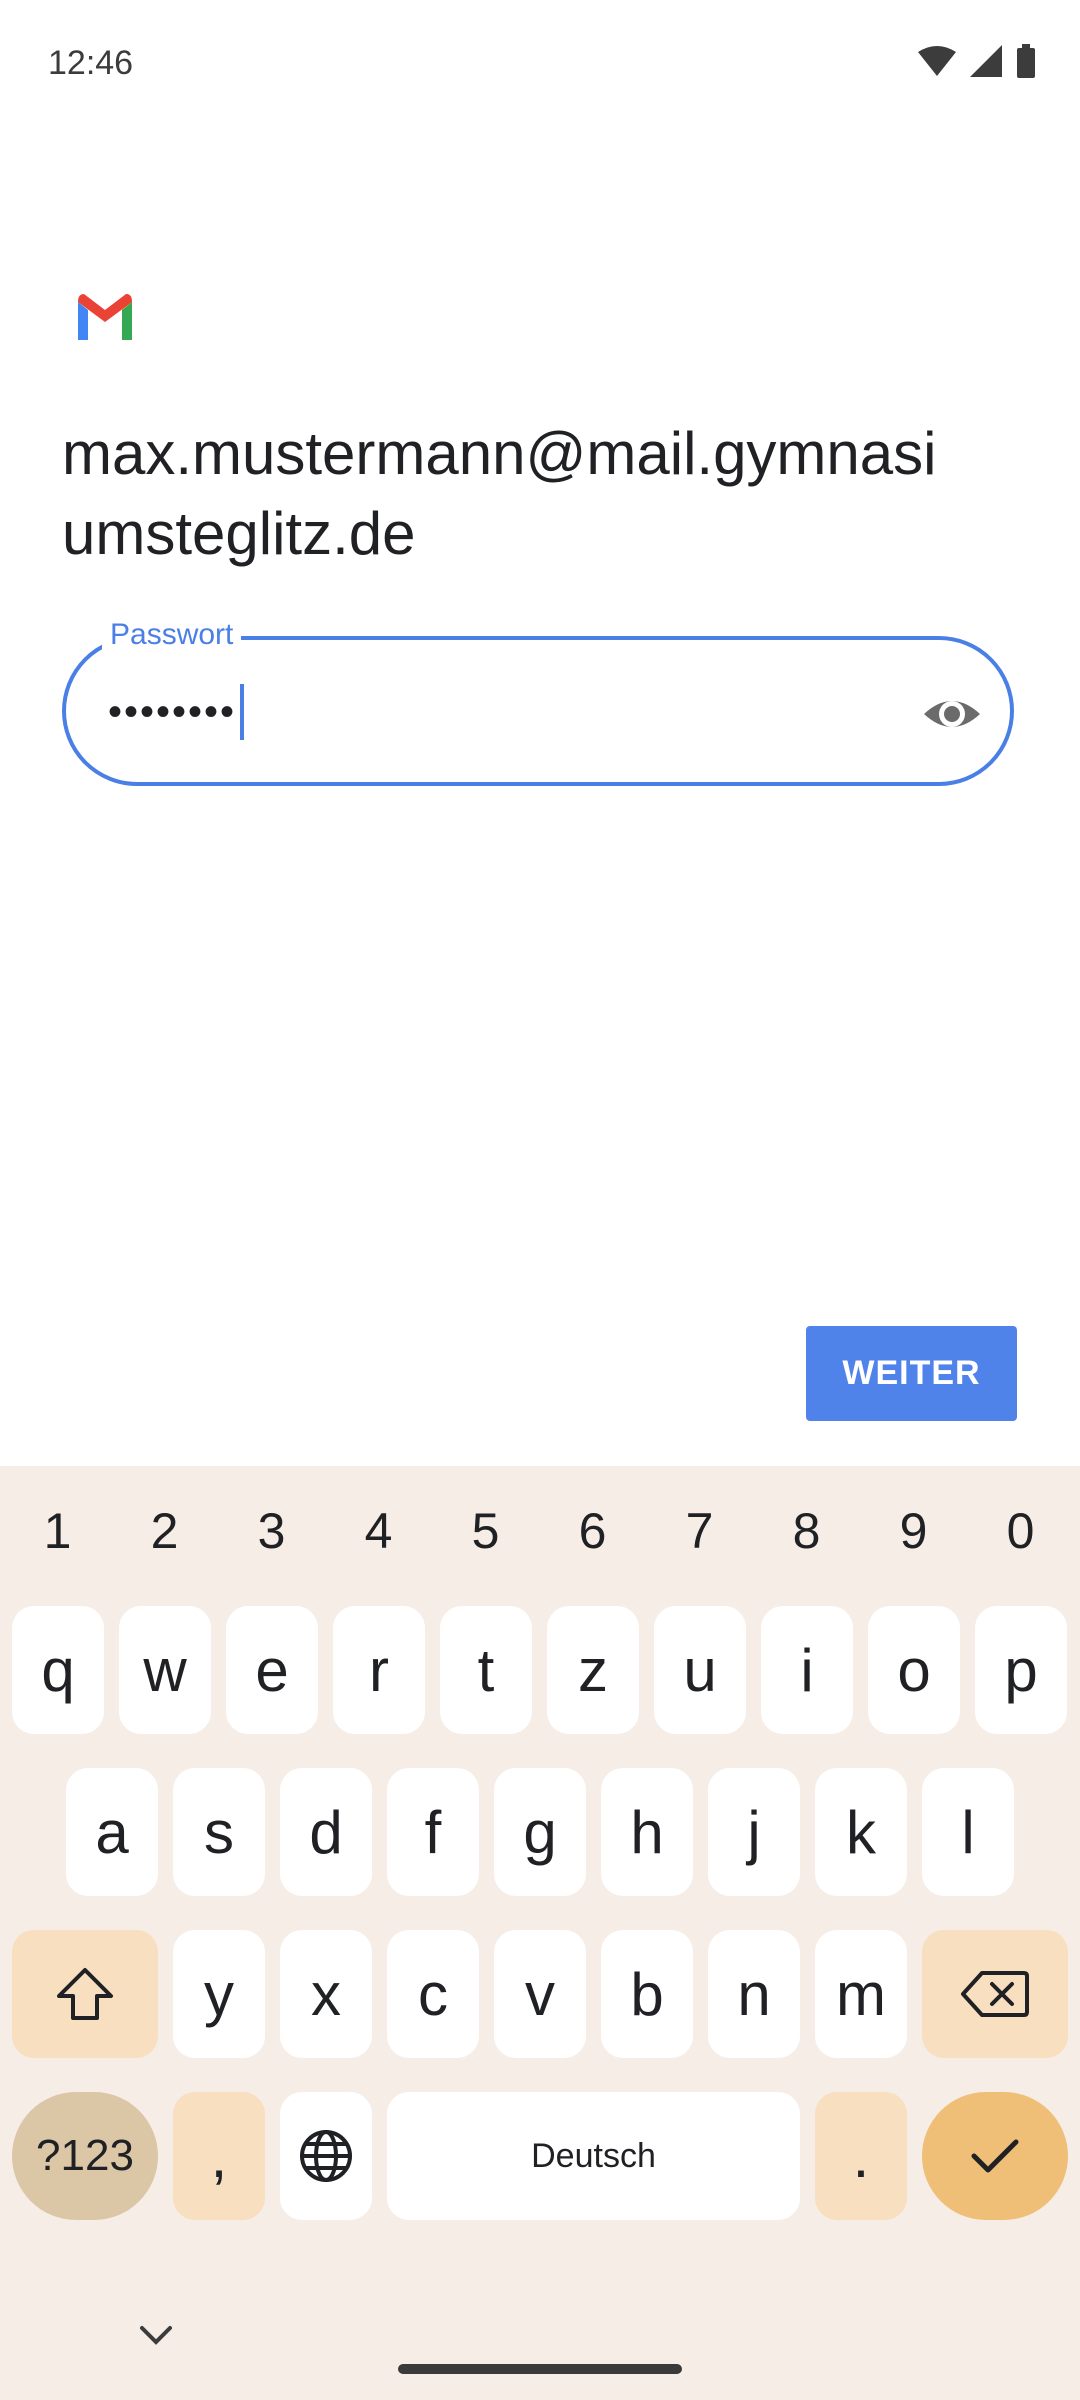 The height and width of the screenshot is (2400, 1080). What do you see at coordinates (499, 493) in the screenshot?
I see `account-email: max.mustermann@mail.gymnasiumsteglitz.de` at bounding box center [499, 493].